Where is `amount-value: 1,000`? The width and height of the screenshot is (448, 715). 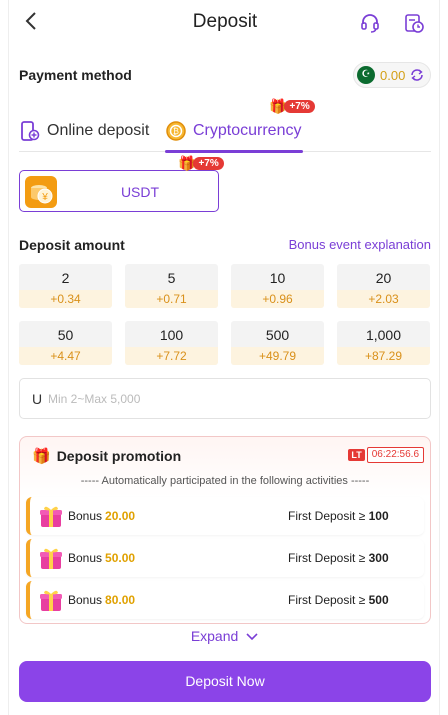 amount-value: 1,000 is located at coordinates (383, 335).